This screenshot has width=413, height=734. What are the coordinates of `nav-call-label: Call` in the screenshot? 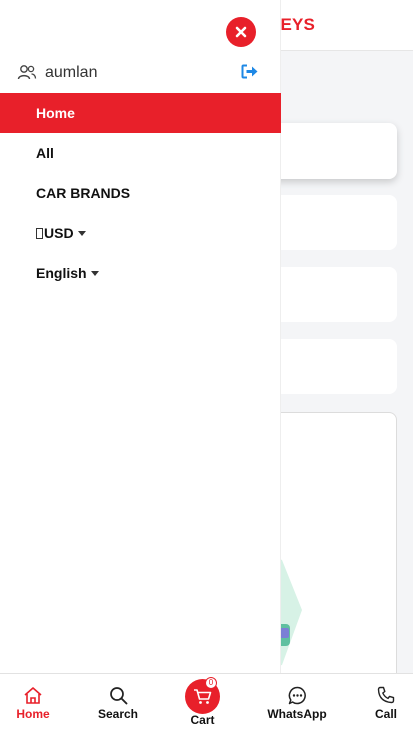 It's located at (385, 714).